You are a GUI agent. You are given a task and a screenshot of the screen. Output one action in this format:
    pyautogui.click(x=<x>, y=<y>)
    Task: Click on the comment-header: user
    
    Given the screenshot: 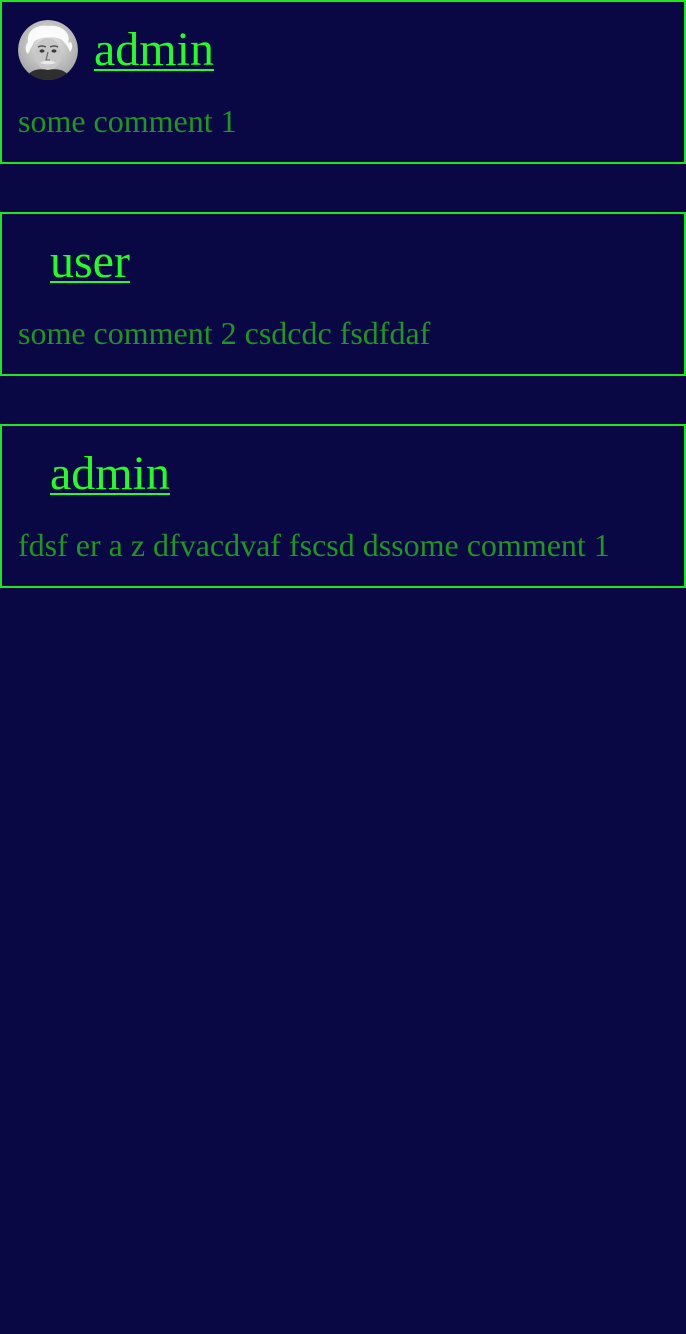 What is the action you would take?
    pyautogui.click(x=74, y=262)
    